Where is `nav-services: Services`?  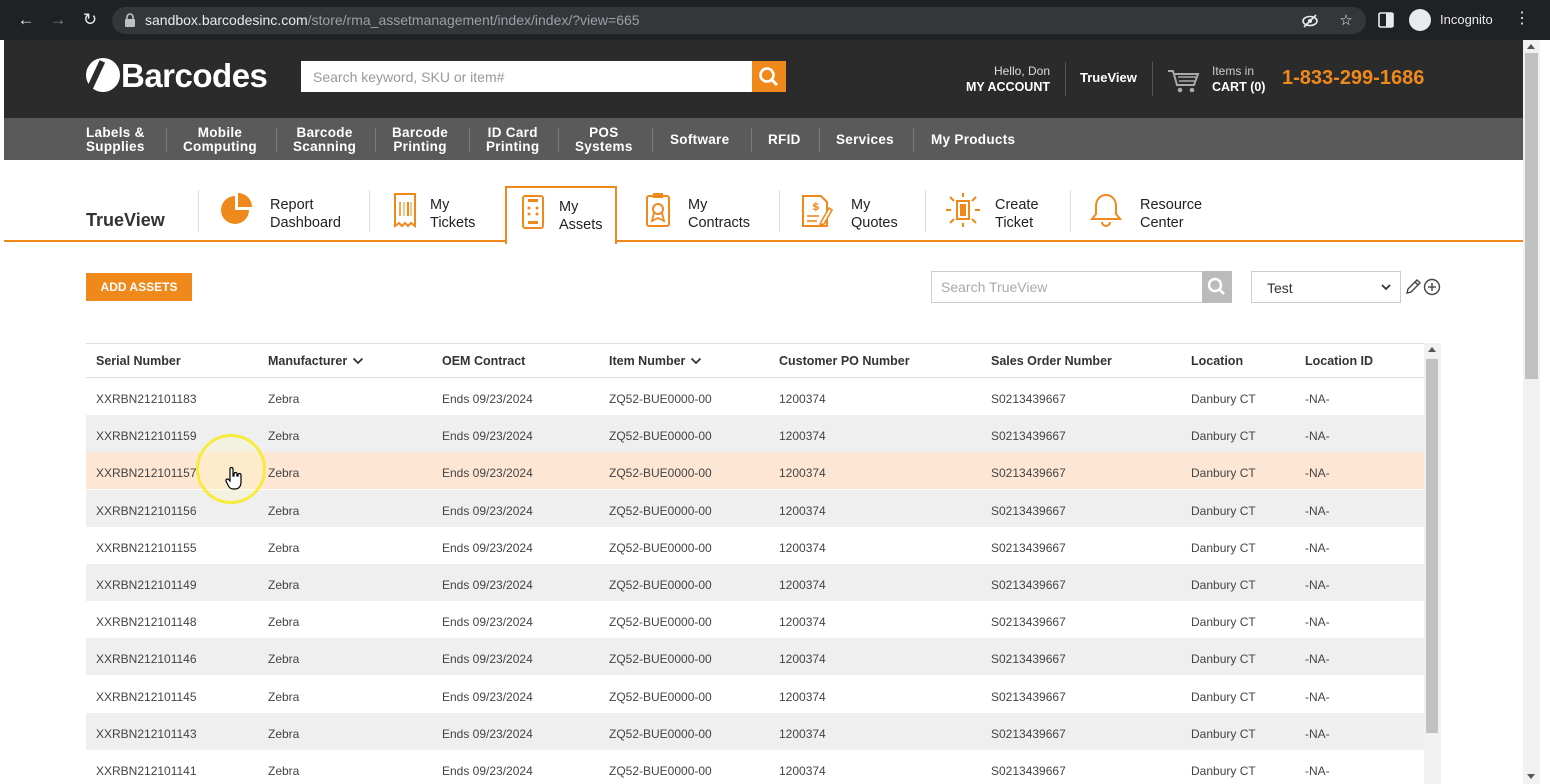
nav-services: Services is located at coordinates (865, 140).